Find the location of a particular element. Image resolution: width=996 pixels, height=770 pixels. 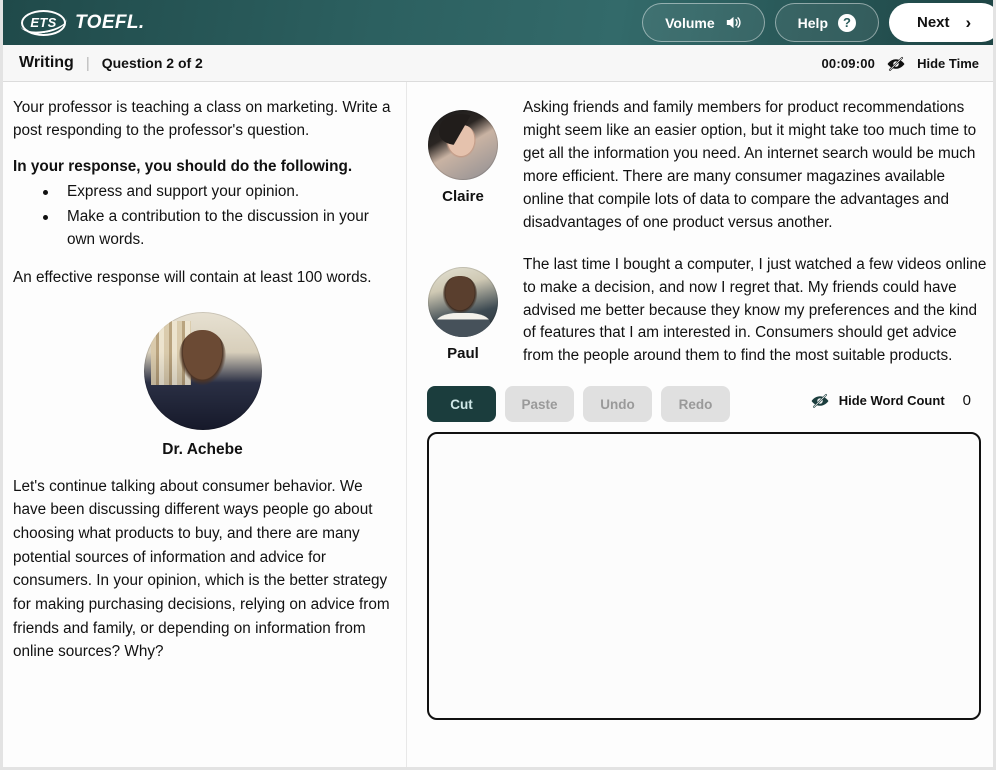

word-count-value: 0 is located at coordinates (966, 401).